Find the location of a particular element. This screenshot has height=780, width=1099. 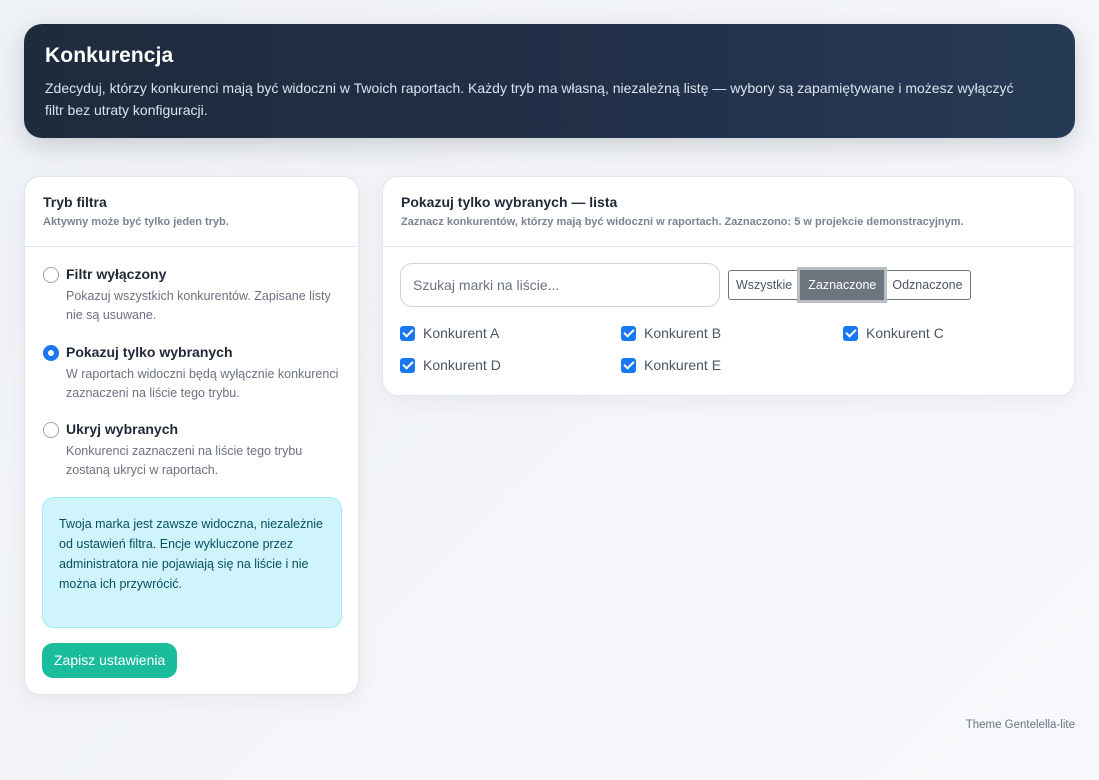

segment-unchecked: Odznaczone is located at coordinates (927, 285).